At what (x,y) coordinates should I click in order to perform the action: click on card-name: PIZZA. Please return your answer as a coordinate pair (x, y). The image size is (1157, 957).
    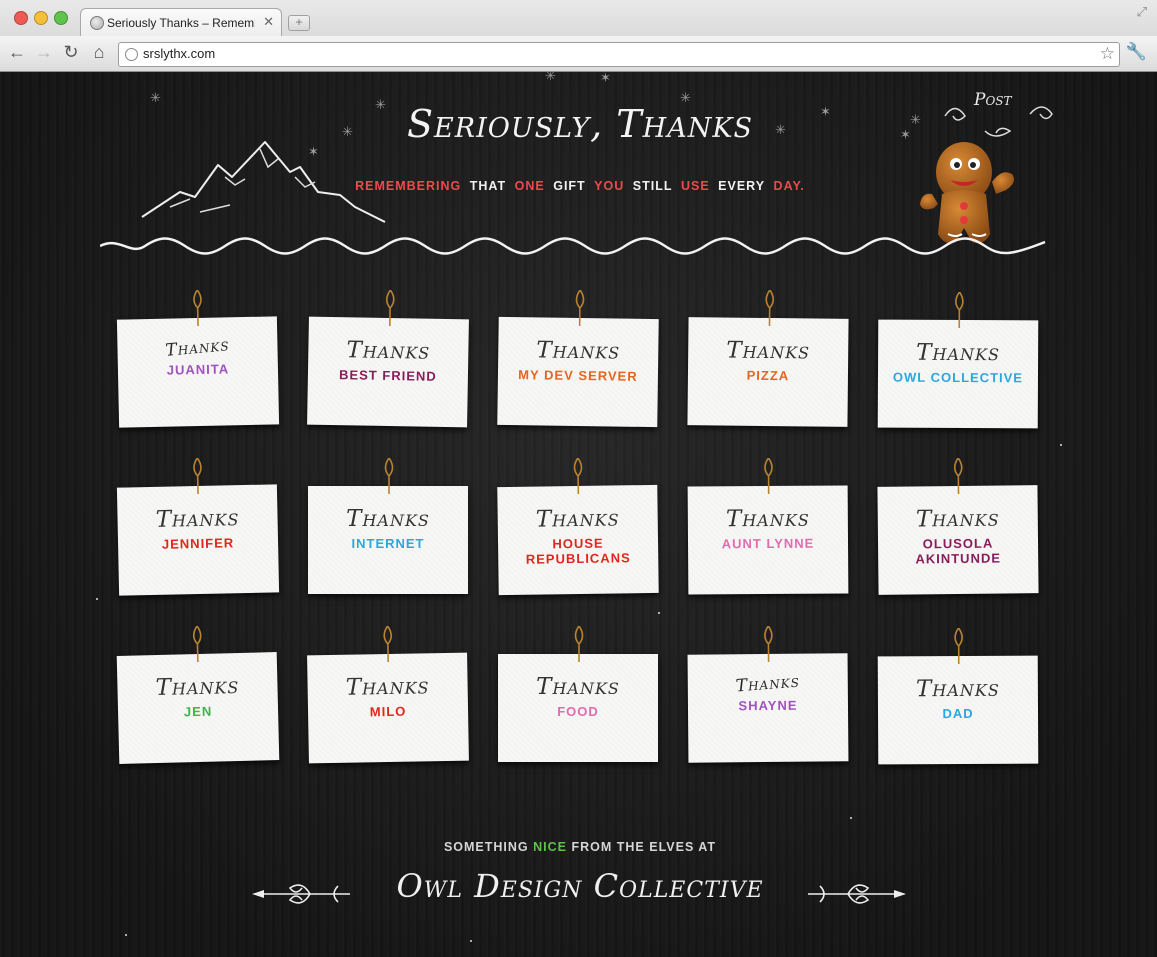
    Looking at the image, I should click on (768, 375).